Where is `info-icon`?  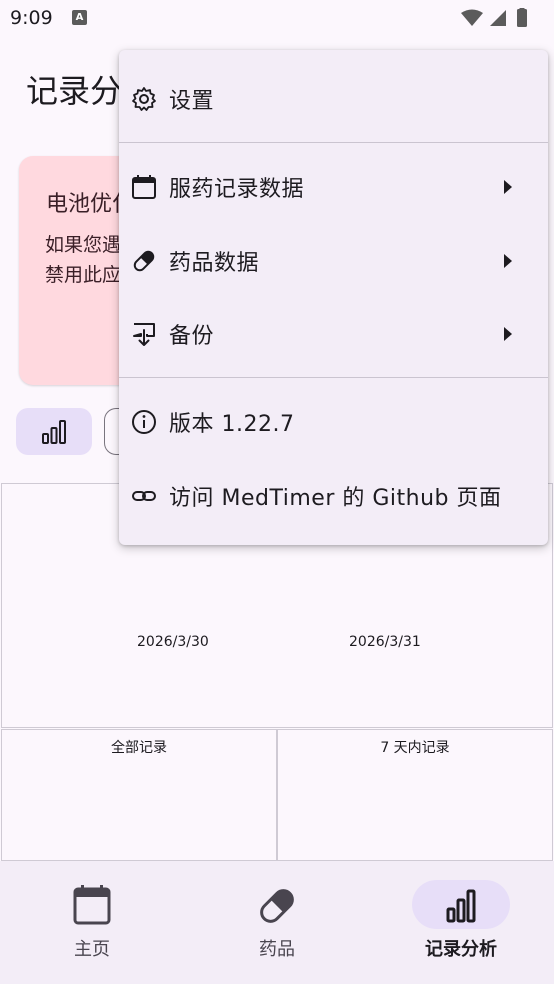 info-icon is located at coordinates (144, 422).